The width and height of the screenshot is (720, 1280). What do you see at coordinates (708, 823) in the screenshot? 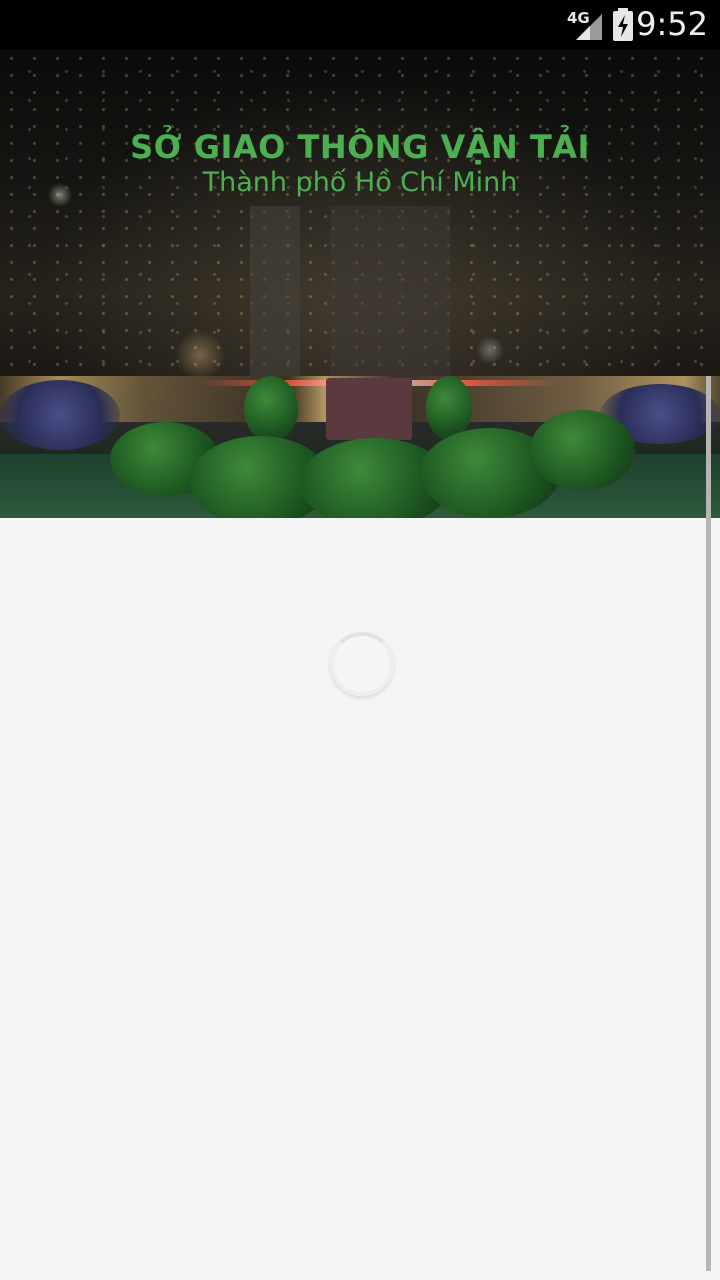
I see `scrollbar` at bounding box center [708, 823].